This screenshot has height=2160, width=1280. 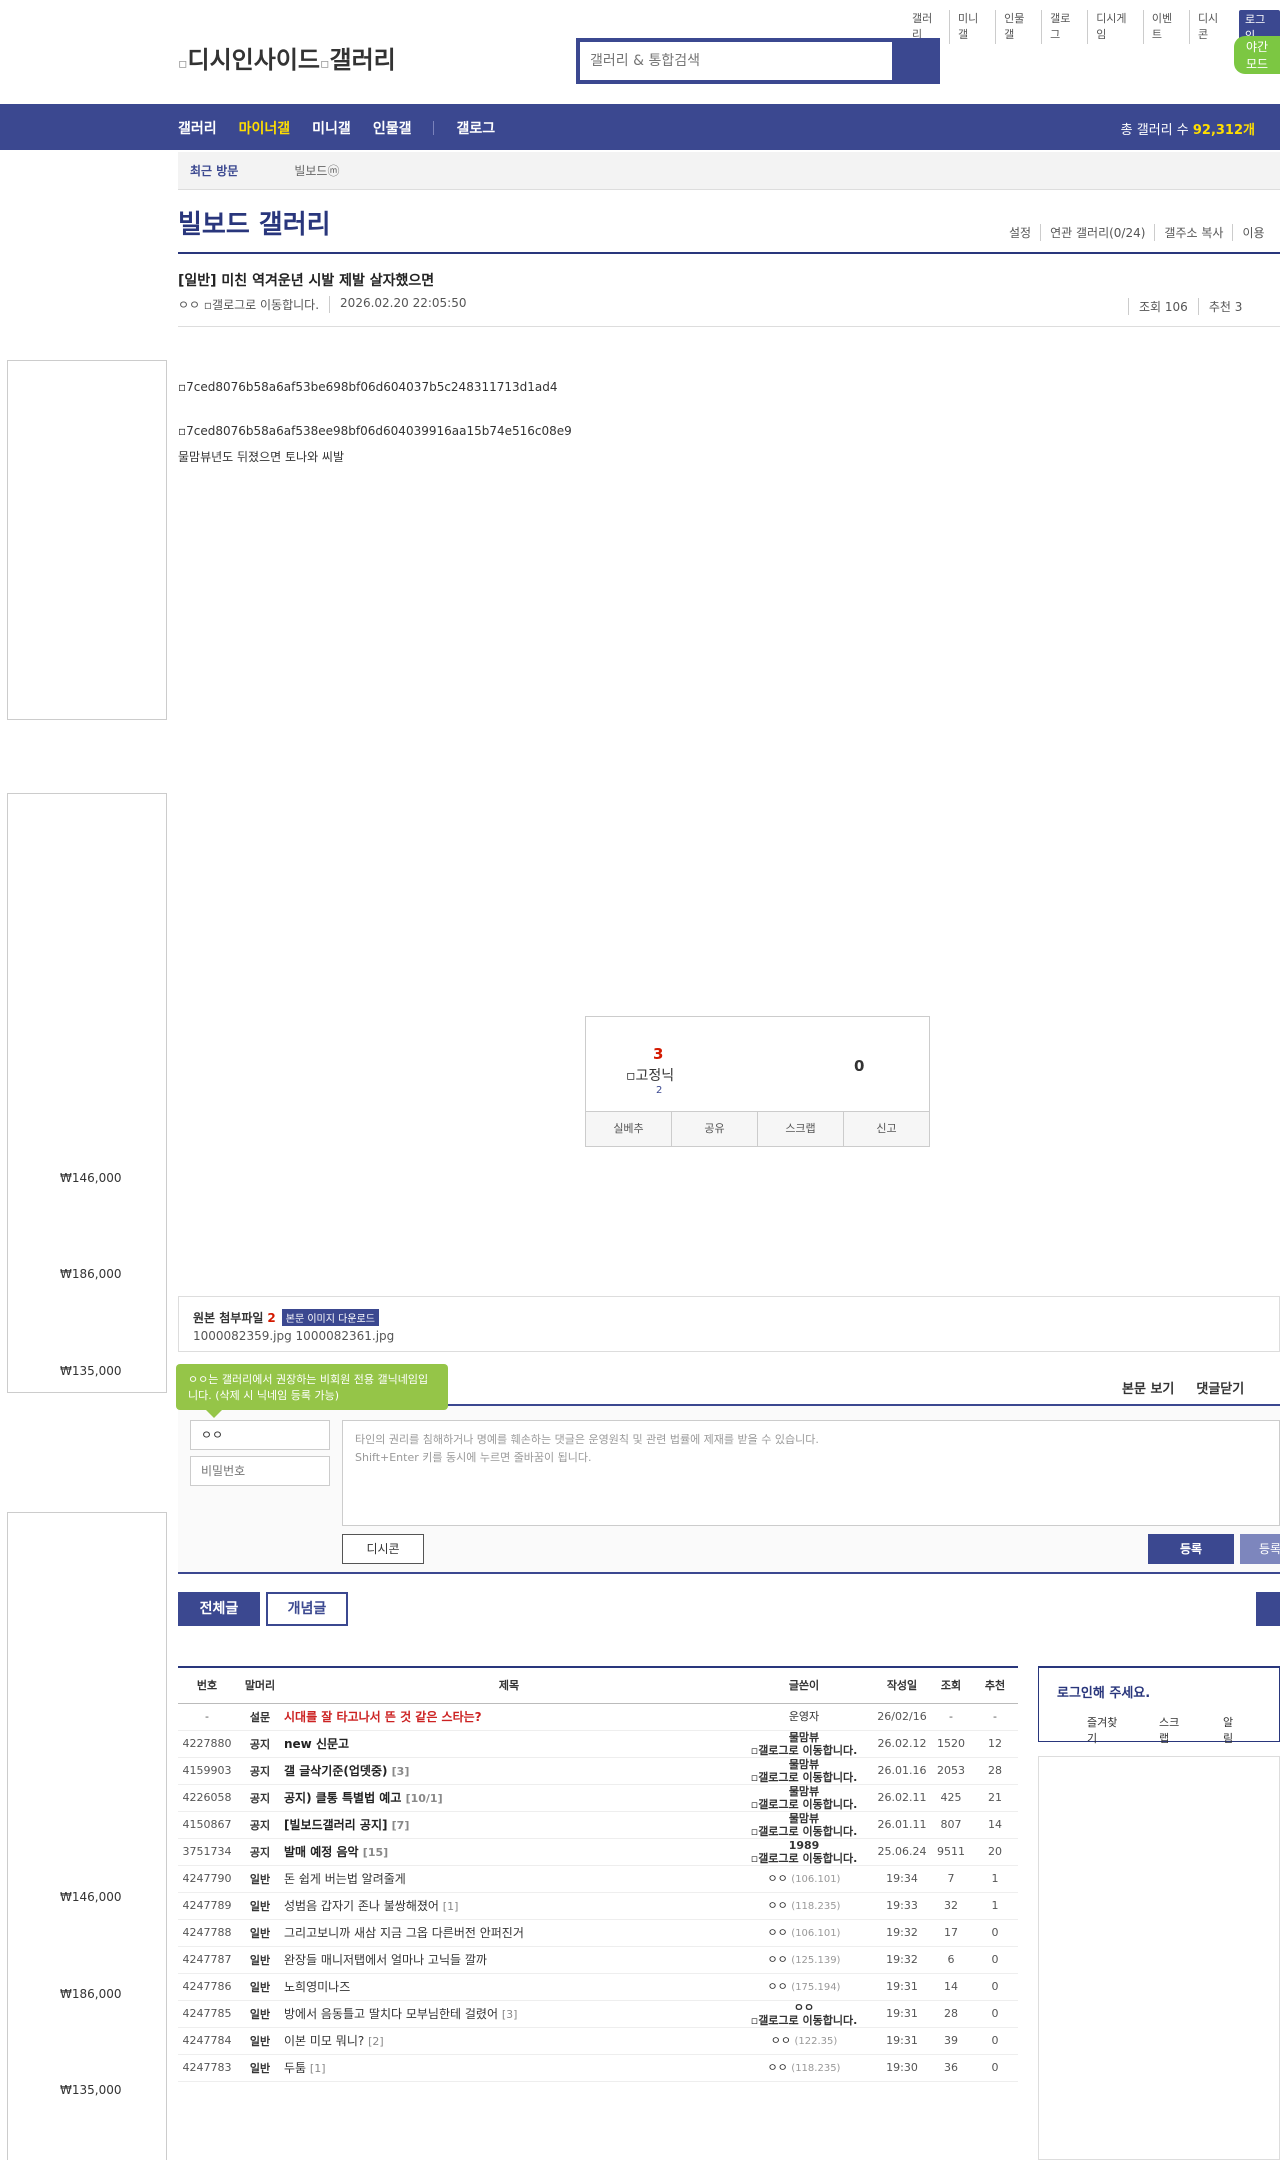 I want to click on sidebar-ad, so click(x=1159, y=1958).